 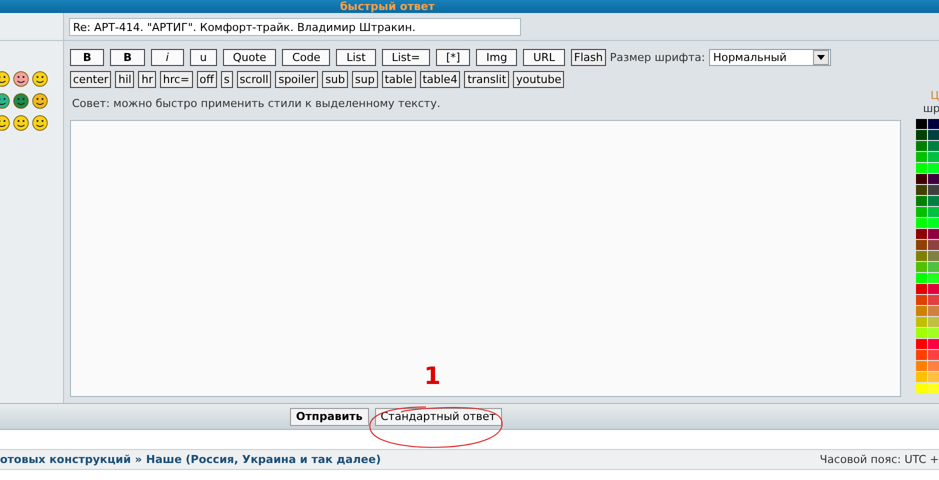 What do you see at coordinates (124, 79) in the screenshot?
I see `format-button: hil` at bounding box center [124, 79].